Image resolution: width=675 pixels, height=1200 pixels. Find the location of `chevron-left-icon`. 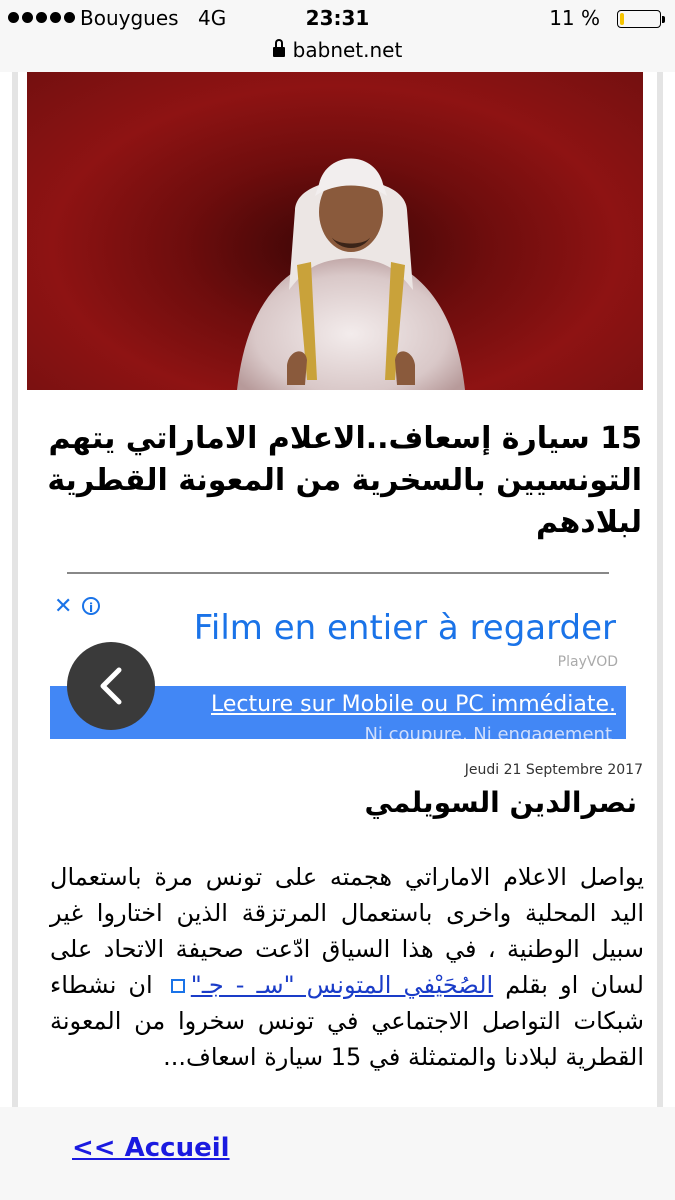

chevron-left-icon is located at coordinates (111, 686).